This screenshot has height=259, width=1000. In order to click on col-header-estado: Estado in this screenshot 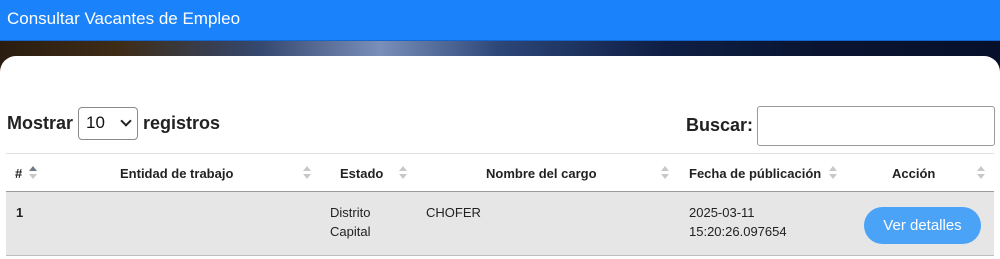, I will do `click(361, 173)`.